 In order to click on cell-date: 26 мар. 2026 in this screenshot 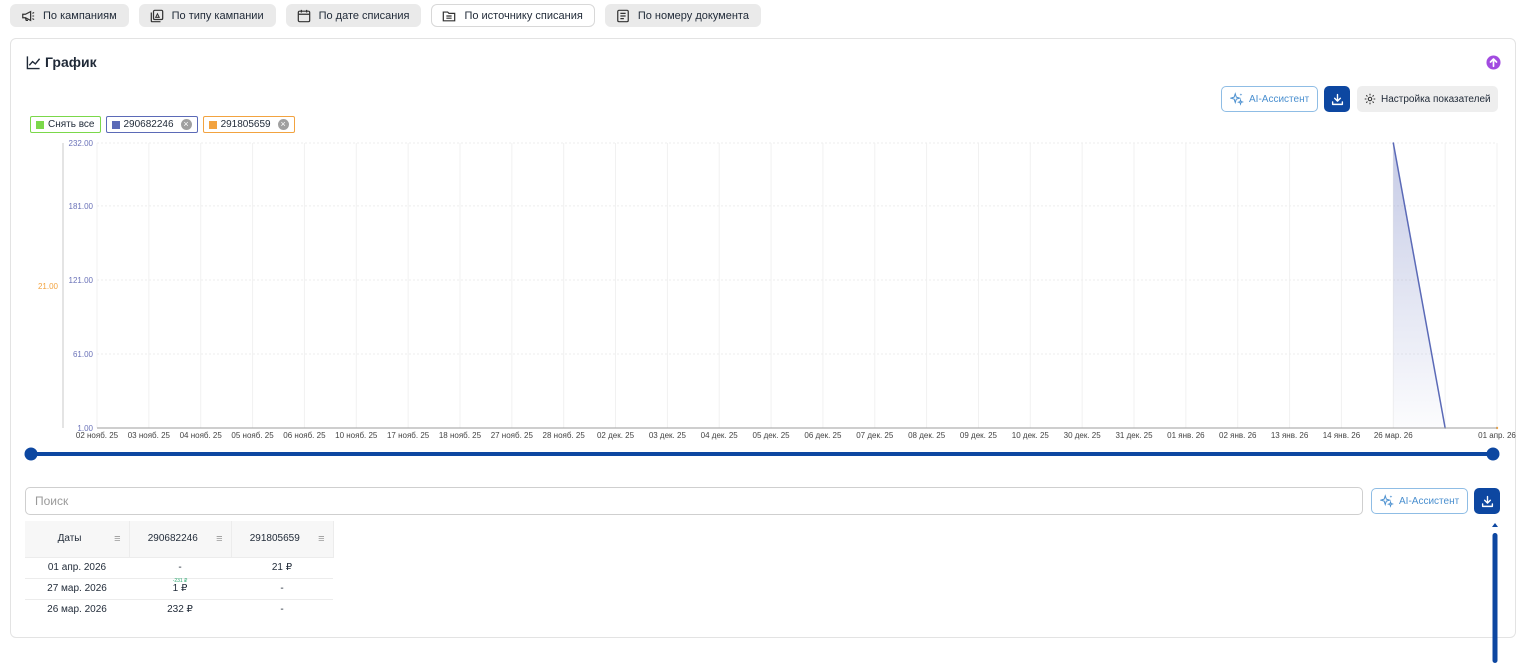, I will do `click(77, 609)`.